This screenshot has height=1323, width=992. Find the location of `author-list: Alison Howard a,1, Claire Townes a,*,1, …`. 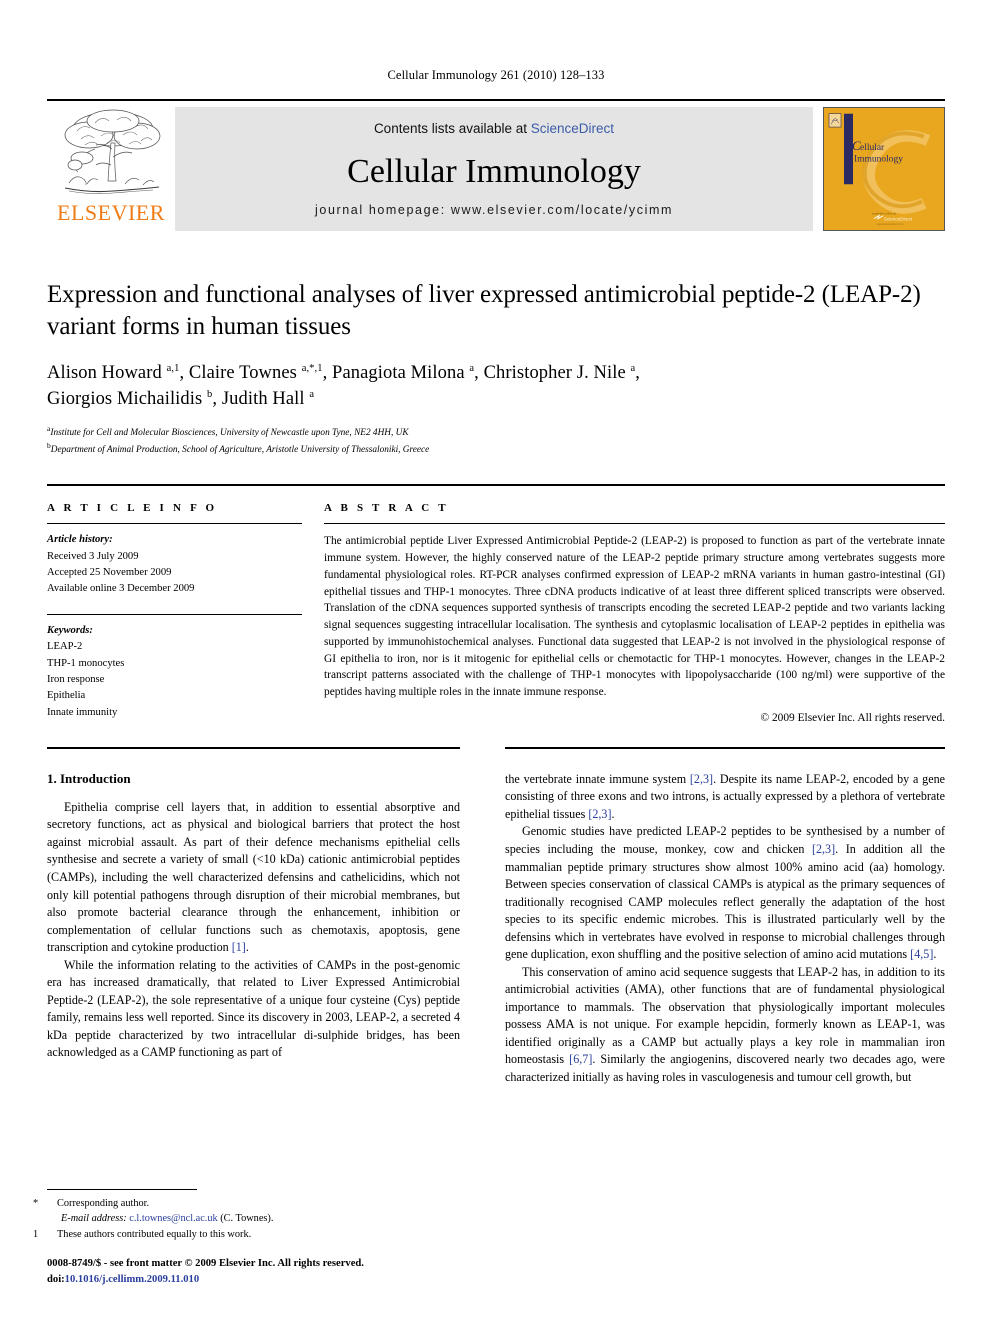

author-list: Alison Howard a,1, Claire Townes a,*,1, … is located at coordinates (496, 386).